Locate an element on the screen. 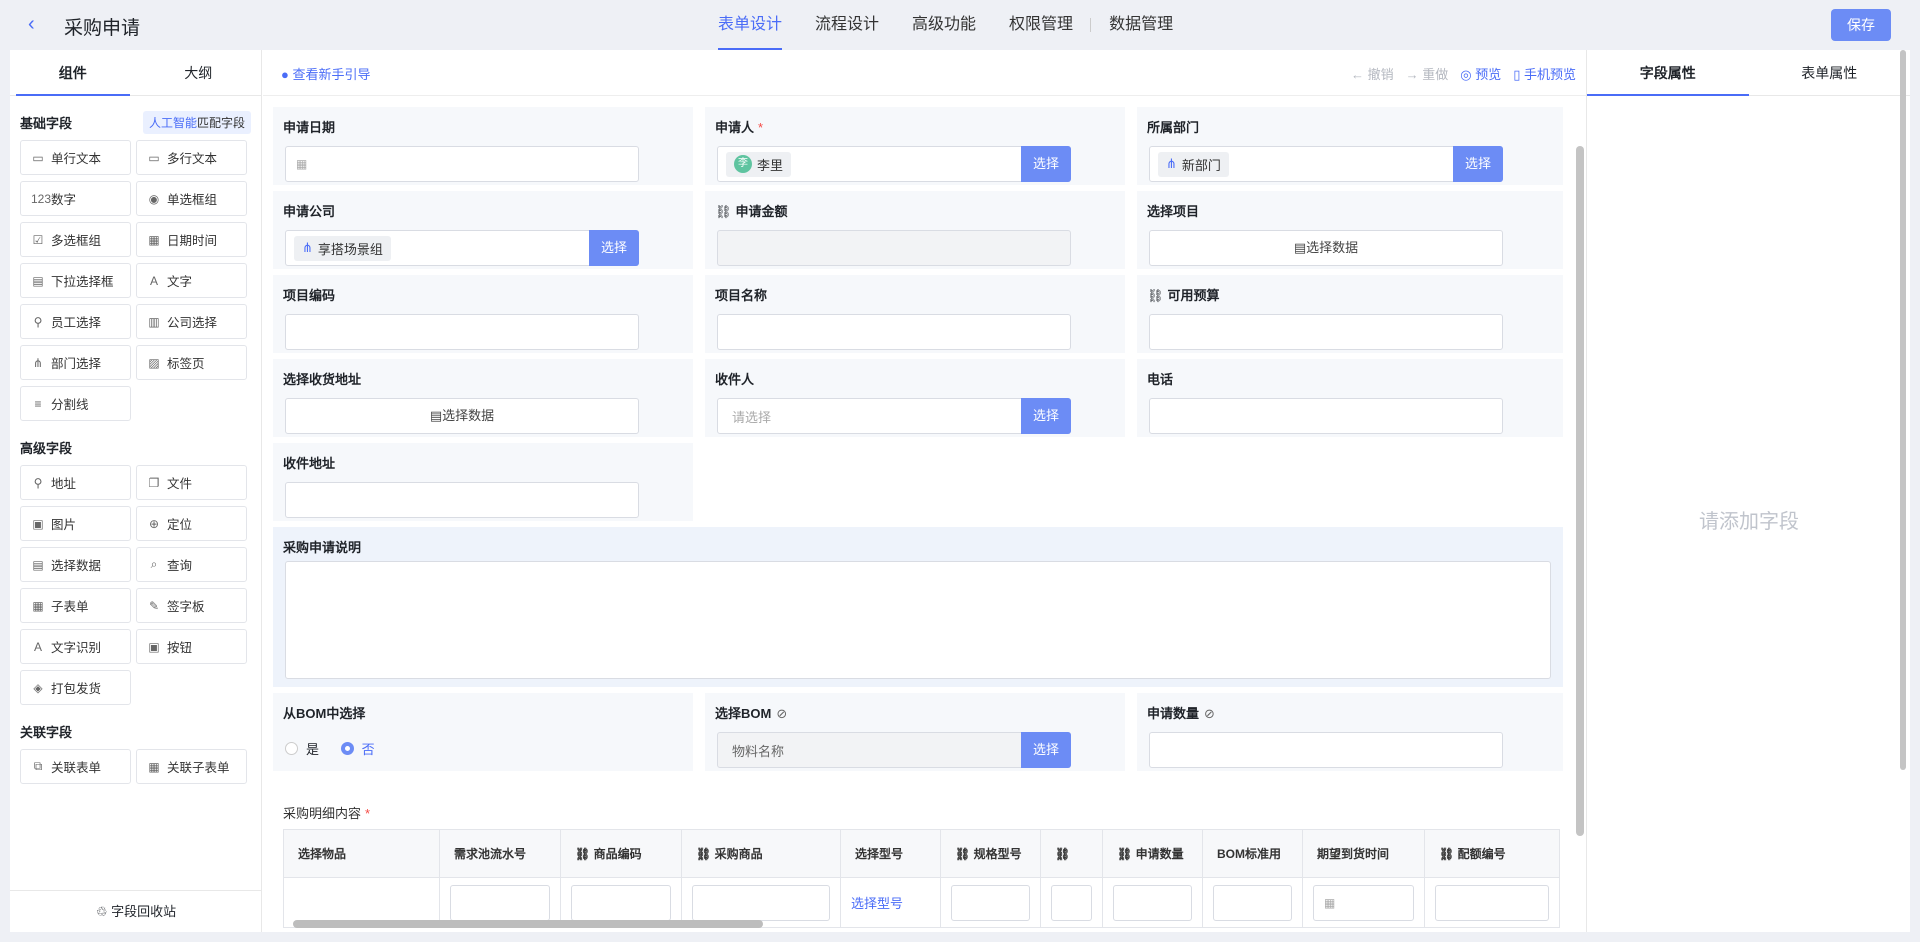  basic-field-item-icon: ▭ is located at coordinates (38, 157).